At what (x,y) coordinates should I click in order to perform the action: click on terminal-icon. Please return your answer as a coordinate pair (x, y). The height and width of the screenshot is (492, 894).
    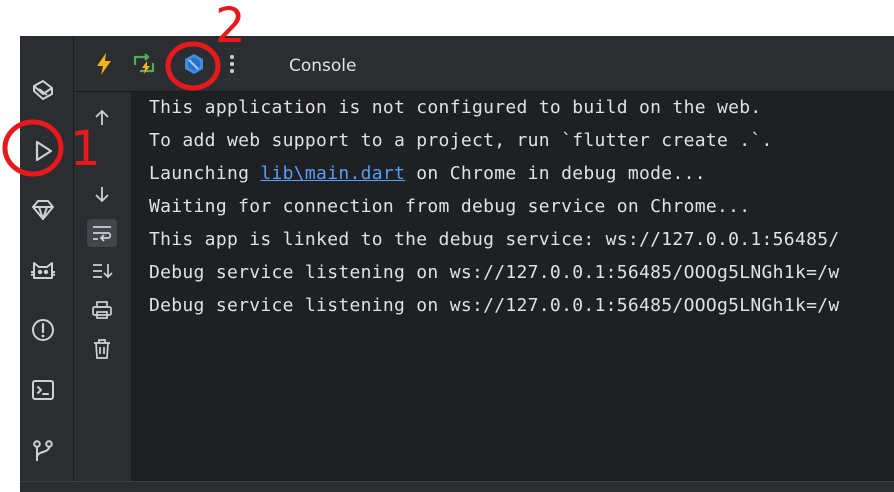
    Looking at the image, I should click on (43, 390).